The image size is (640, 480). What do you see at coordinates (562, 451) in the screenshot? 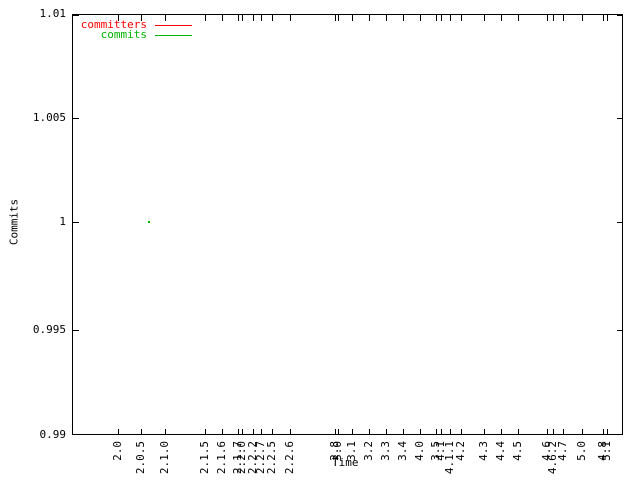
I see `x-tick-label-text: 4.7` at bounding box center [562, 451].